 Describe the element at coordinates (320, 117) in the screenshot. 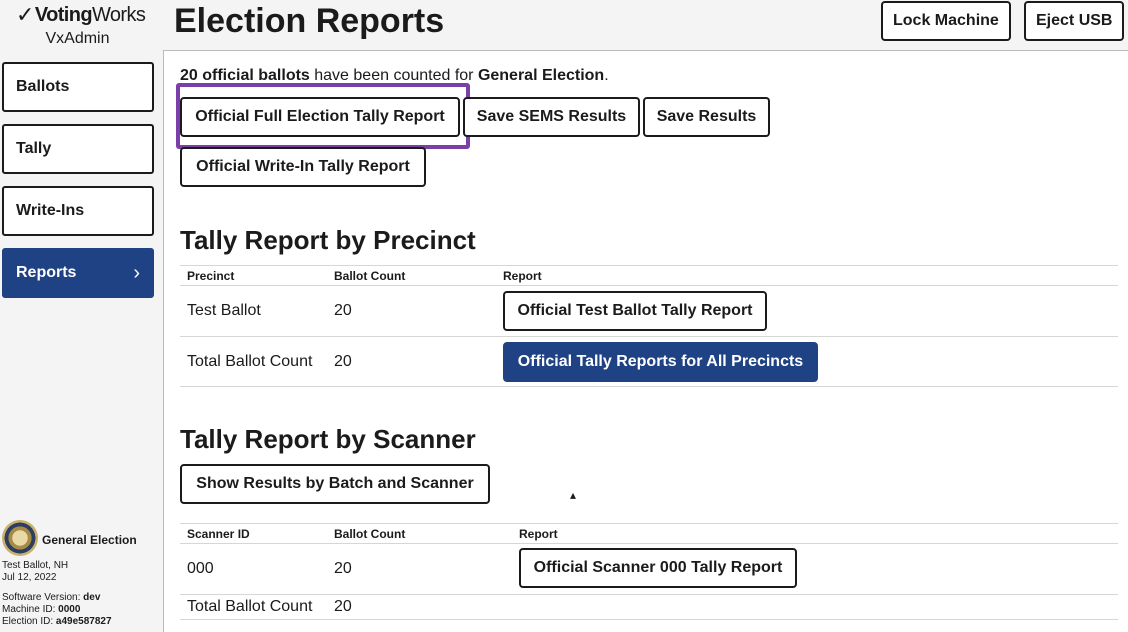

I see `full-election-tally-report-button: Official Full Election Tally Report` at that location.